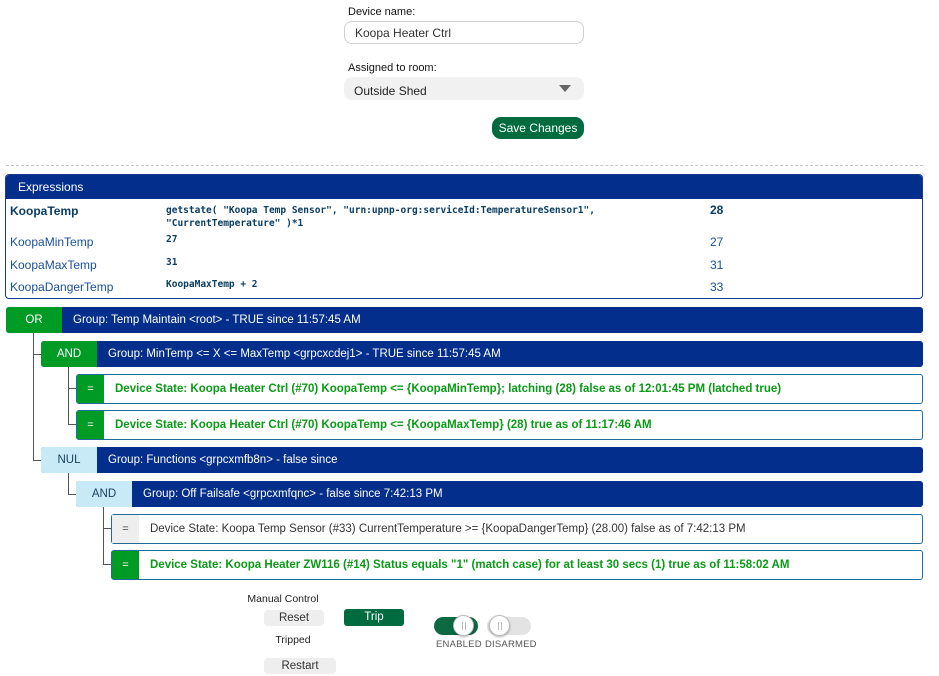 The height and width of the screenshot is (676, 939). What do you see at coordinates (717, 265) in the screenshot?
I see `expression-value: 31` at bounding box center [717, 265].